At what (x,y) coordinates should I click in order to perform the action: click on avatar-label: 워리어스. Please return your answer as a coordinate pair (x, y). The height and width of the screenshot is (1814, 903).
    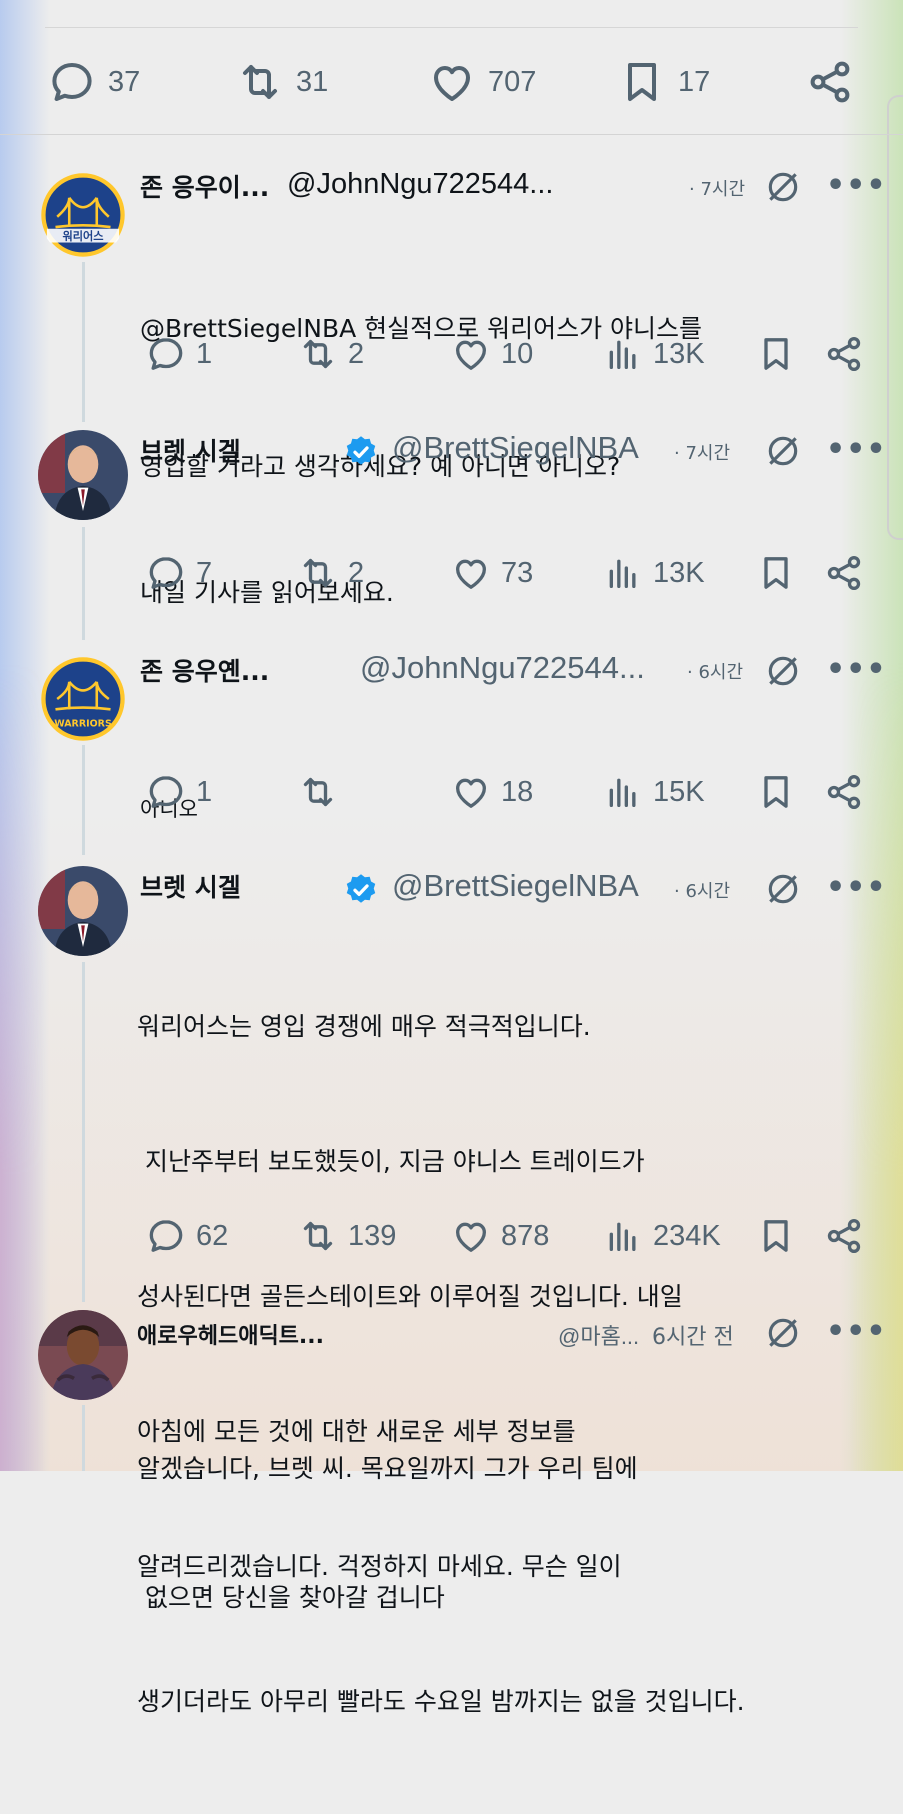
    Looking at the image, I should click on (82, 236).